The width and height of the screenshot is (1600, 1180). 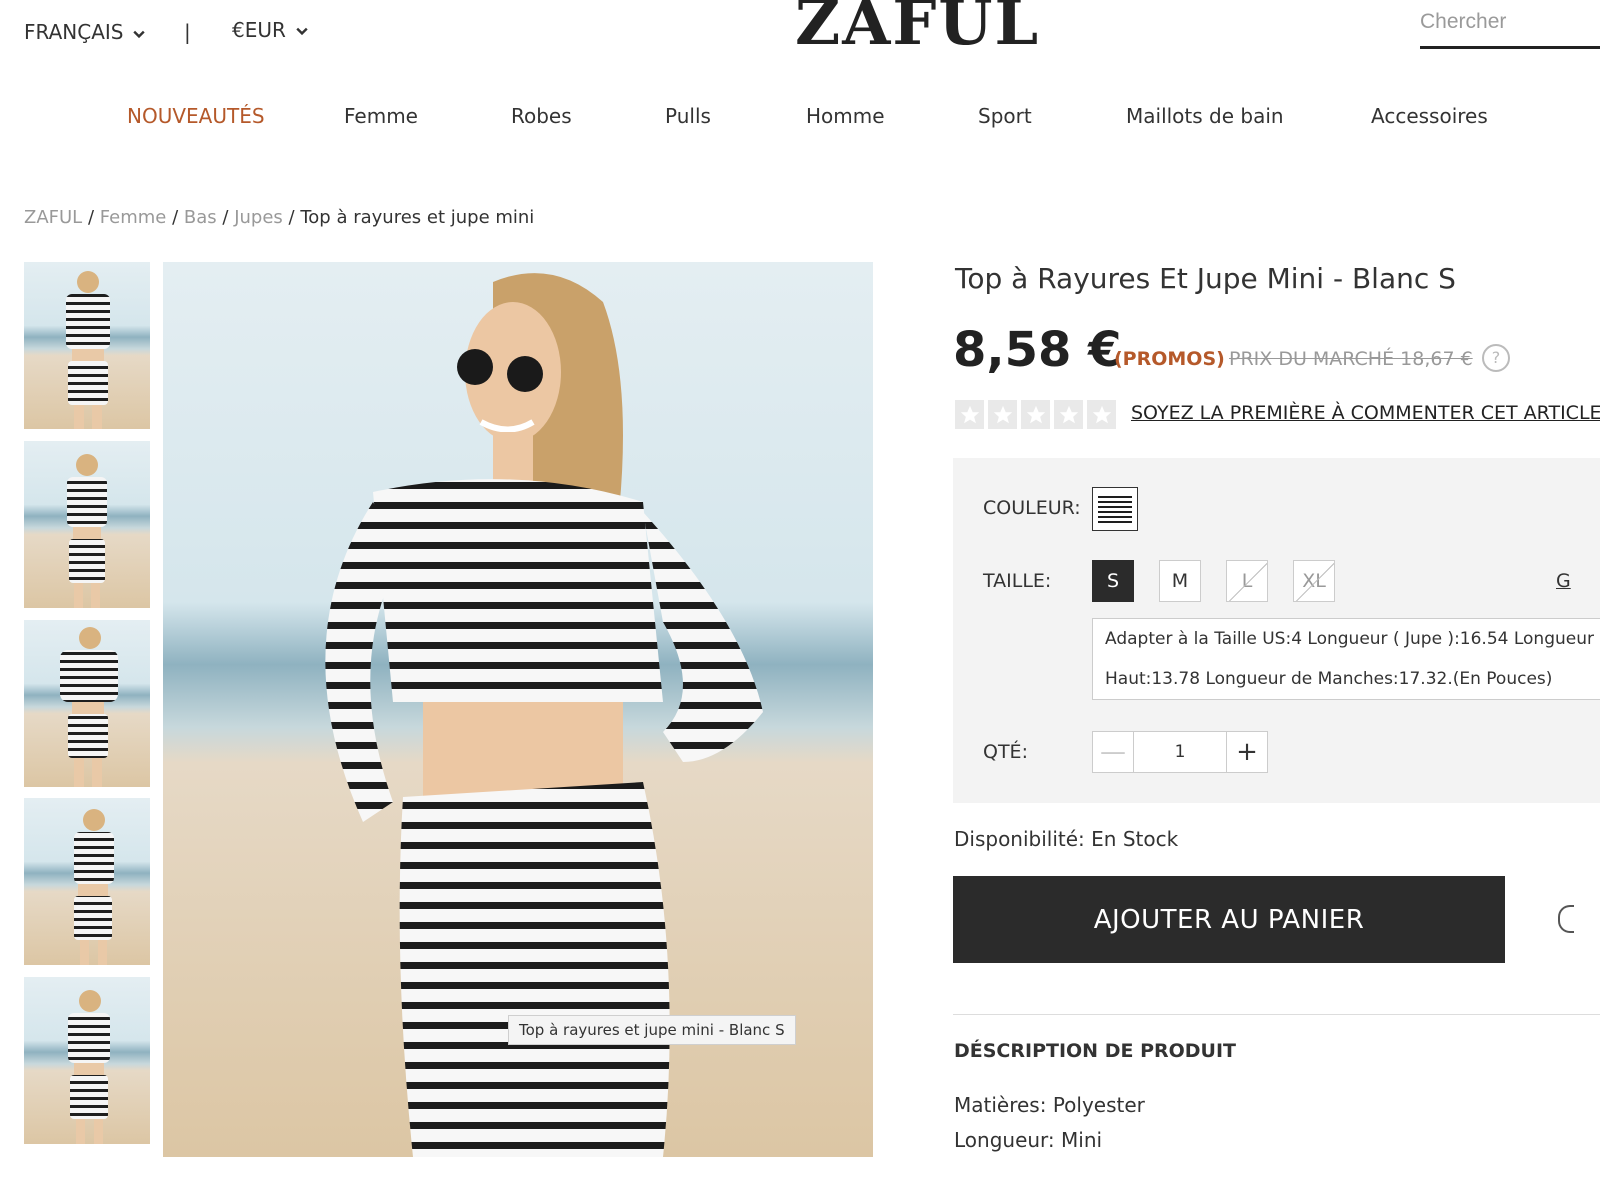 I want to click on size-guide-link: G, so click(x=1563, y=581).